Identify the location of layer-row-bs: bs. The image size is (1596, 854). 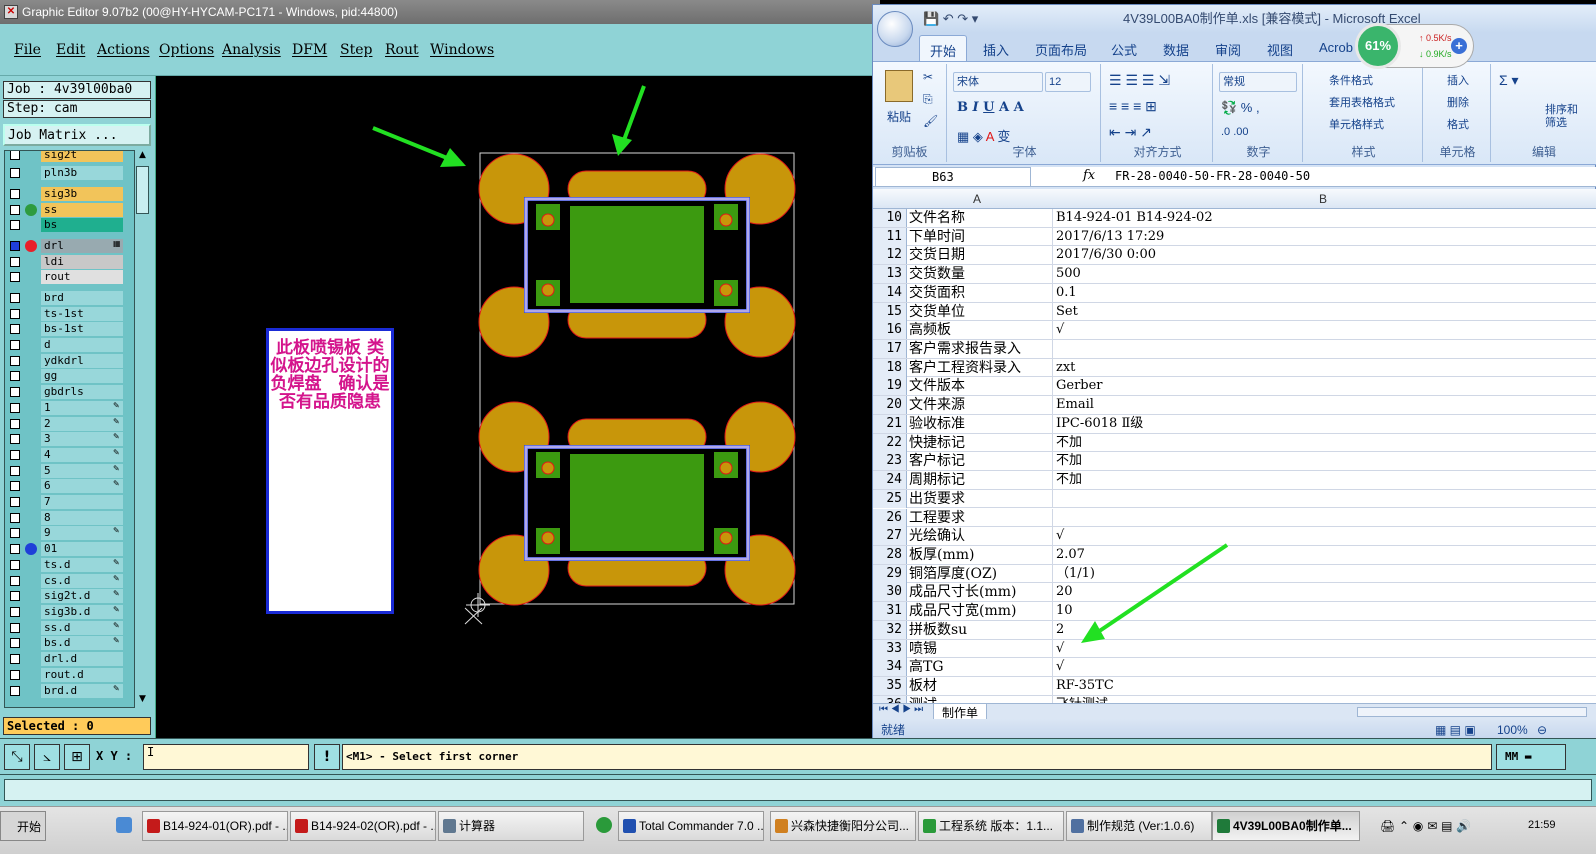
(65, 225).